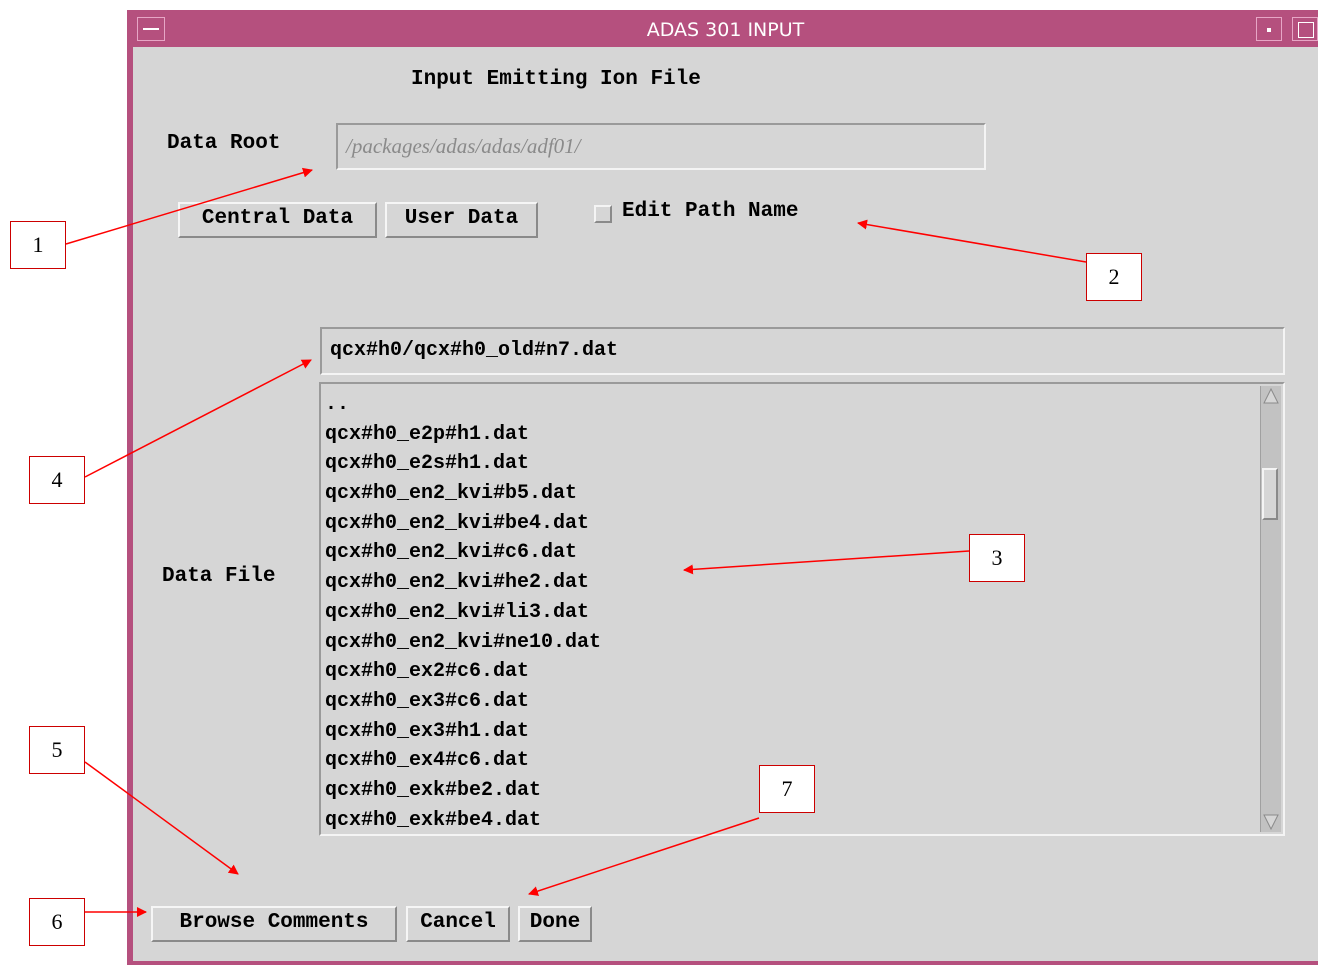 This screenshot has height=965, width=1318. Describe the element at coordinates (555, 924) in the screenshot. I see `done-button: Done` at that location.